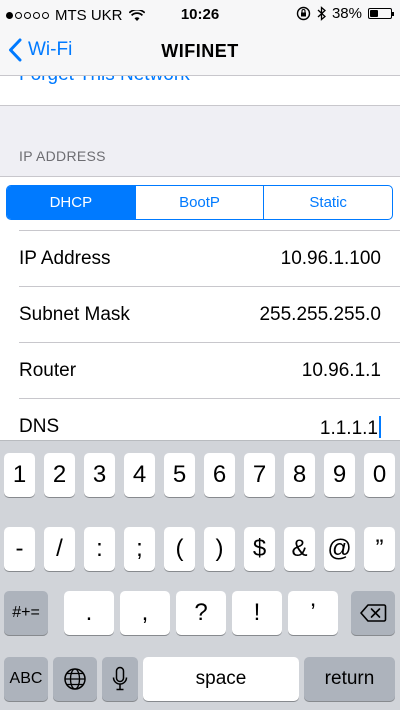  What do you see at coordinates (59, 549) in the screenshot?
I see `key-slash: /` at bounding box center [59, 549].